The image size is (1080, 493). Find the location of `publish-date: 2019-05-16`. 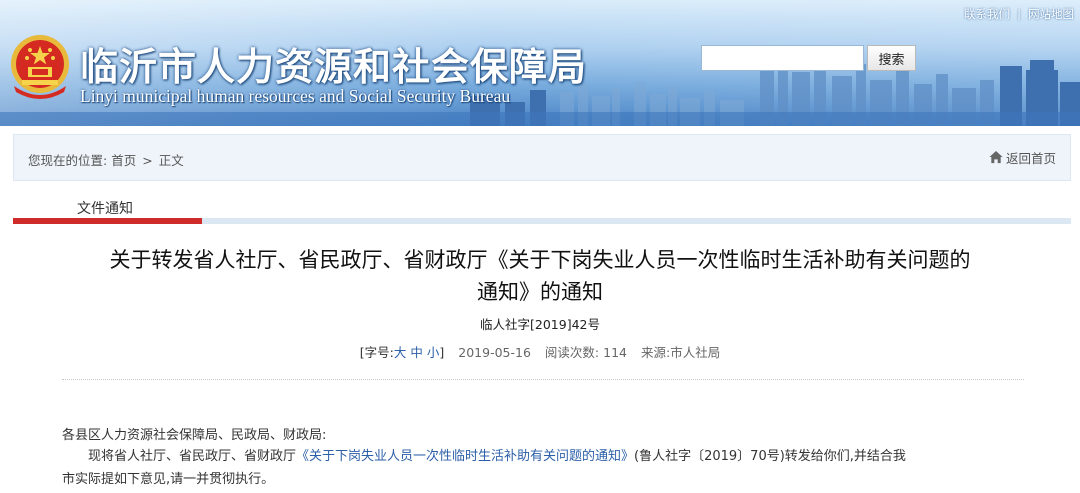

publish-date: 2019-05-16 is located at coordinates (494, 352).